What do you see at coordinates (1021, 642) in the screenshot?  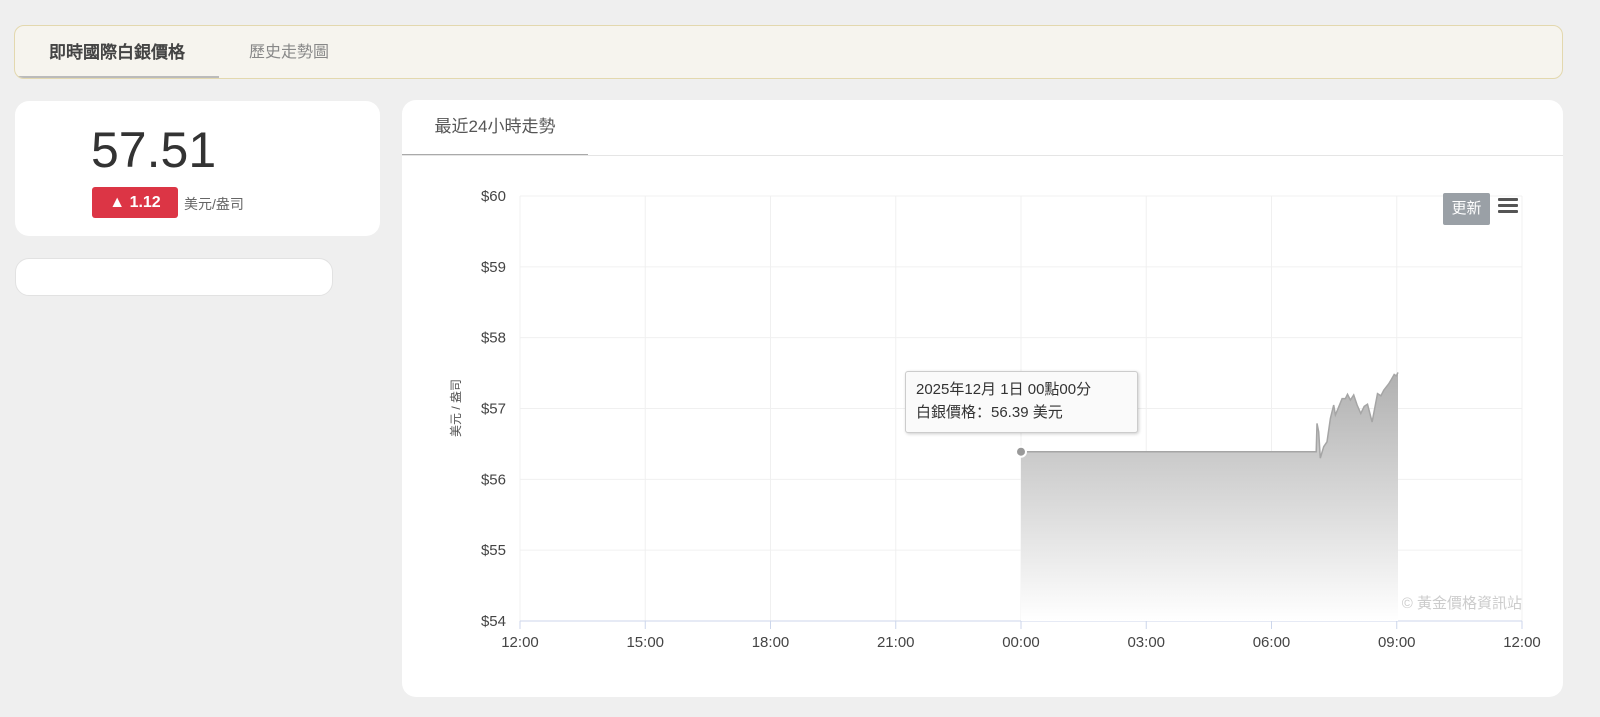 I see `x-tick-label: 00:00` at bounding box center [1021, 642].